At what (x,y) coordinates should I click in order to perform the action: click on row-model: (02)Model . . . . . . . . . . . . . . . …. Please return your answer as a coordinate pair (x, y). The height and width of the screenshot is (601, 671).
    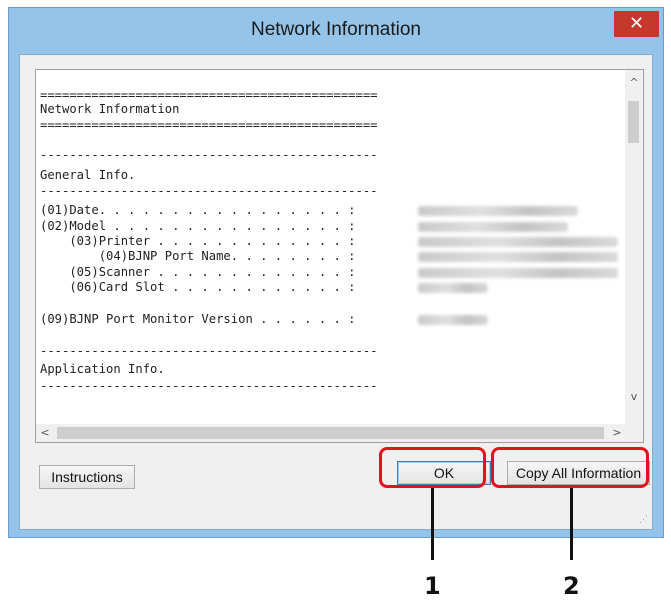
    Looking at the image, I should click on (198, 226).